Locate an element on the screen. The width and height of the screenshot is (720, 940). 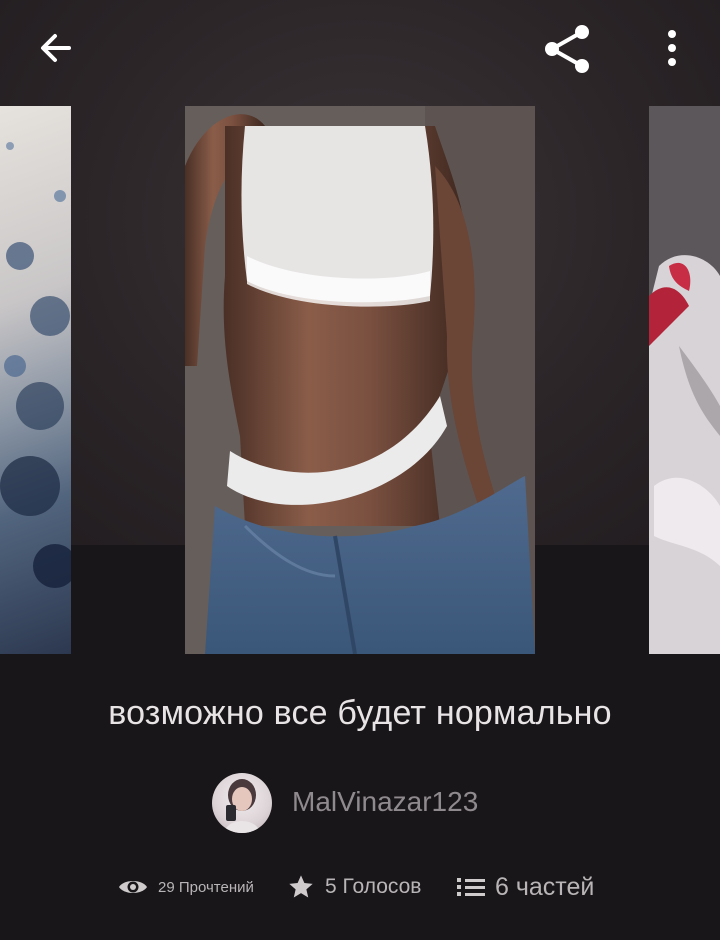
author-avatar is located at coordinates (242, 803).